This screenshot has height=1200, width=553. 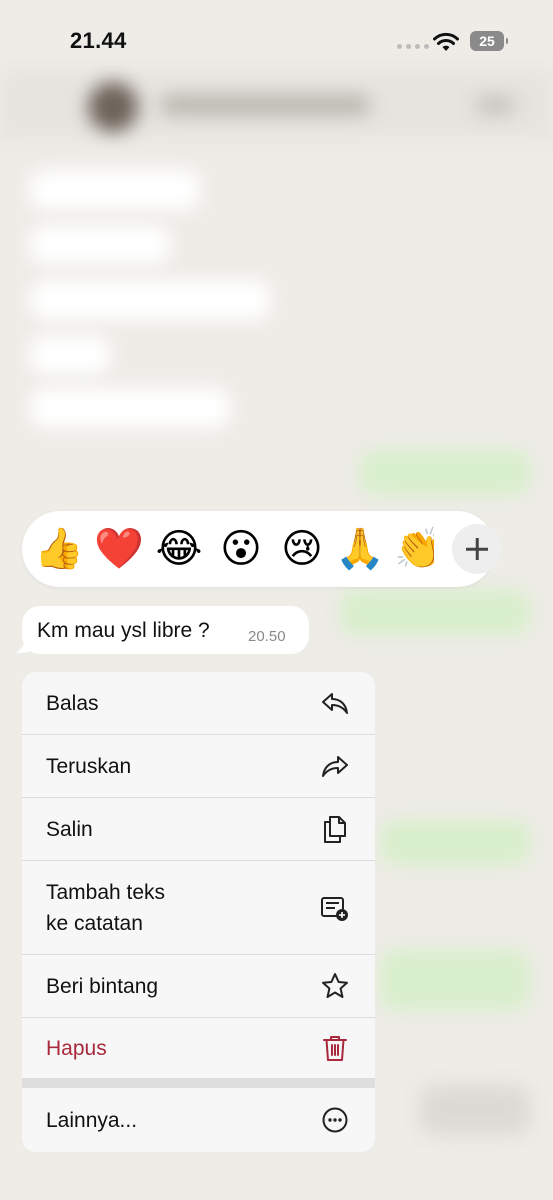 What do you see at coordinates (267, 636) in the screenshot?
I see `message-timestamp: 20.50` at bounding box center [267, 636].